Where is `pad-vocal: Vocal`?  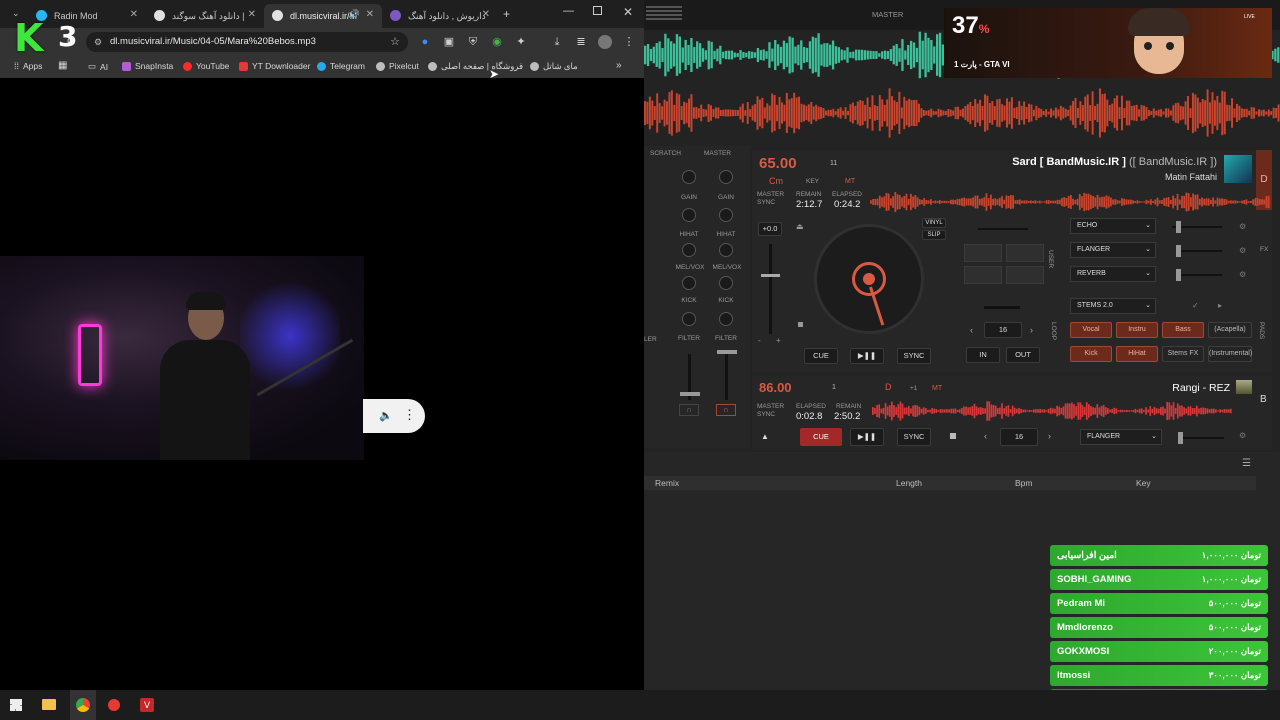
pad-vocal: Vocal is located at coordinates (1091, 330).